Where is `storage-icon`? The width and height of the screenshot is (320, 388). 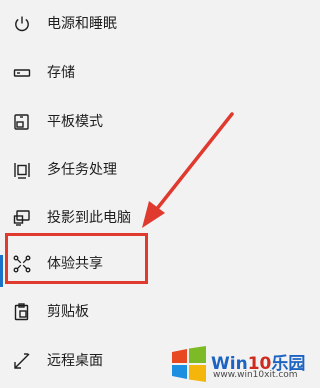 storage-icon is located at coordinates (22, 73).